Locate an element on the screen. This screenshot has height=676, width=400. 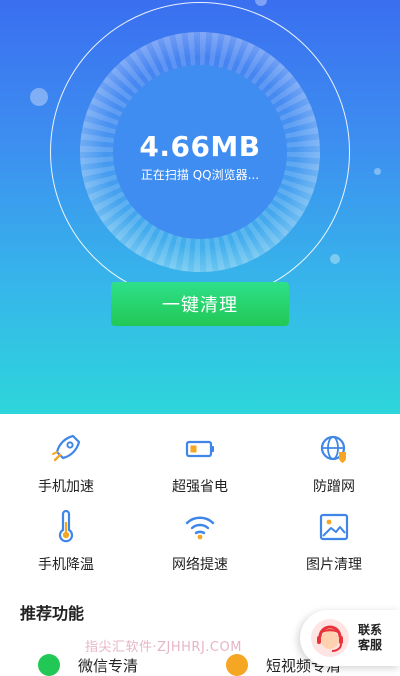
feature-label: 防蹭网 is located at coordinates (334, 487).